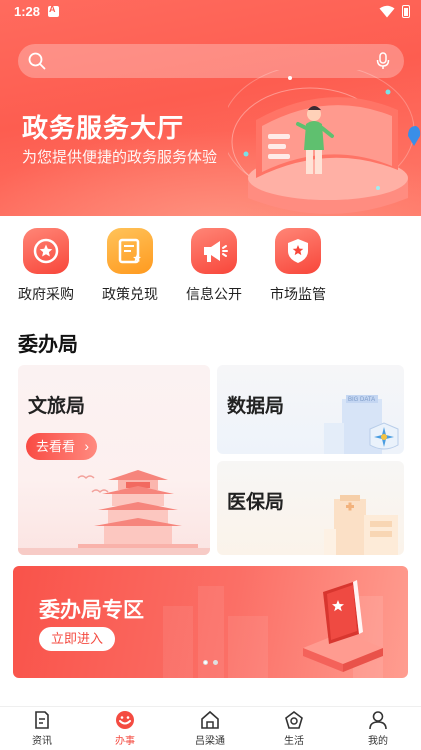 Image resolution: width=421 pixels, height=750 pixels. I want to click on card-culture-tourism: 文旅局 去看看 ›, so click(114, 460).